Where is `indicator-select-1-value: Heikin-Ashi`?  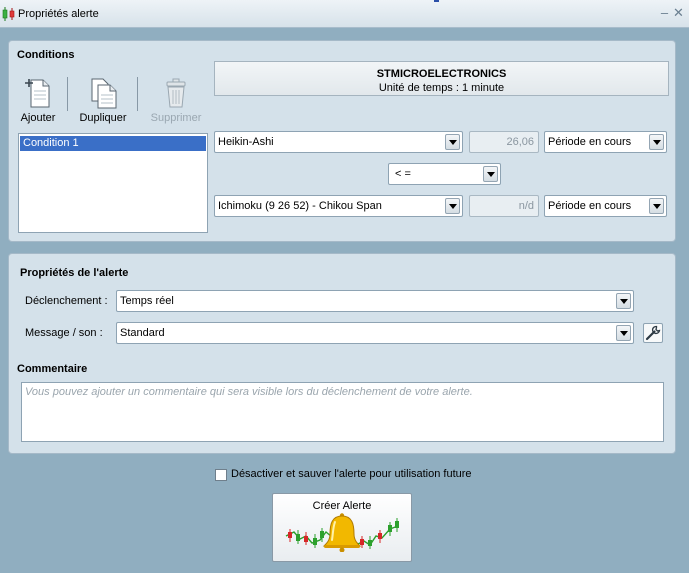
indicator-select-1-value: Heikin-Ashi is located at coordinates (246, 142).